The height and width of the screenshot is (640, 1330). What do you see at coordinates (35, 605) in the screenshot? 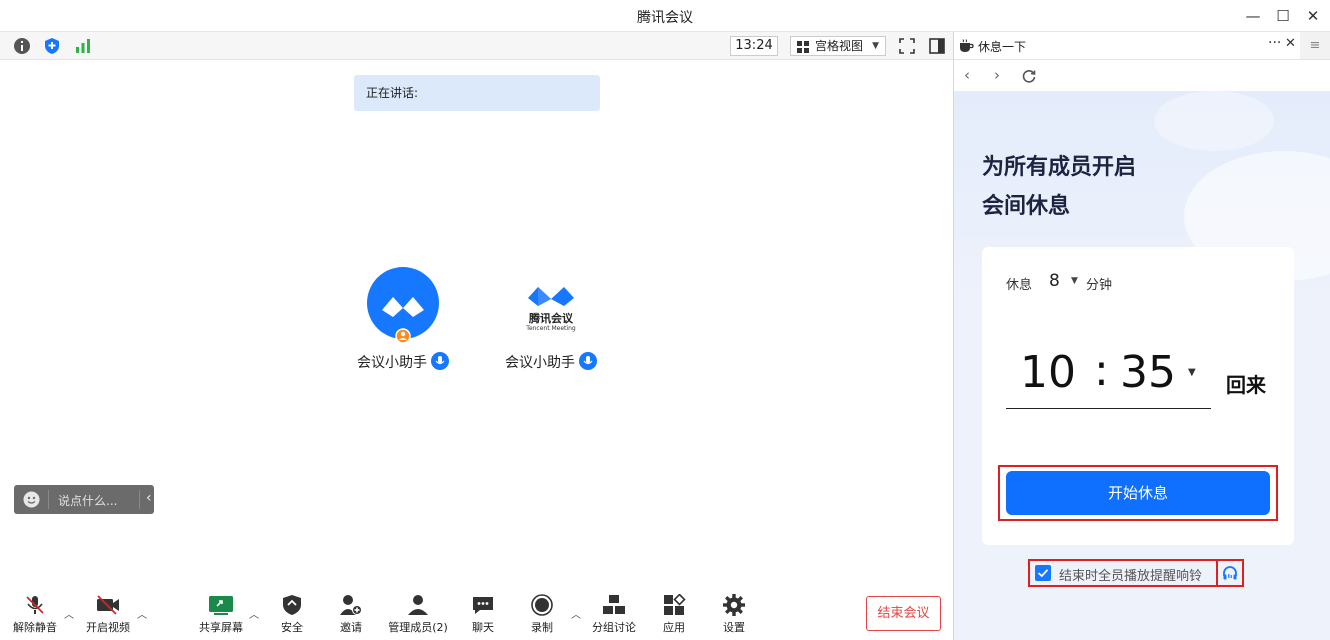
I see `mic-muted-icon` at bounding box center [35, 605].